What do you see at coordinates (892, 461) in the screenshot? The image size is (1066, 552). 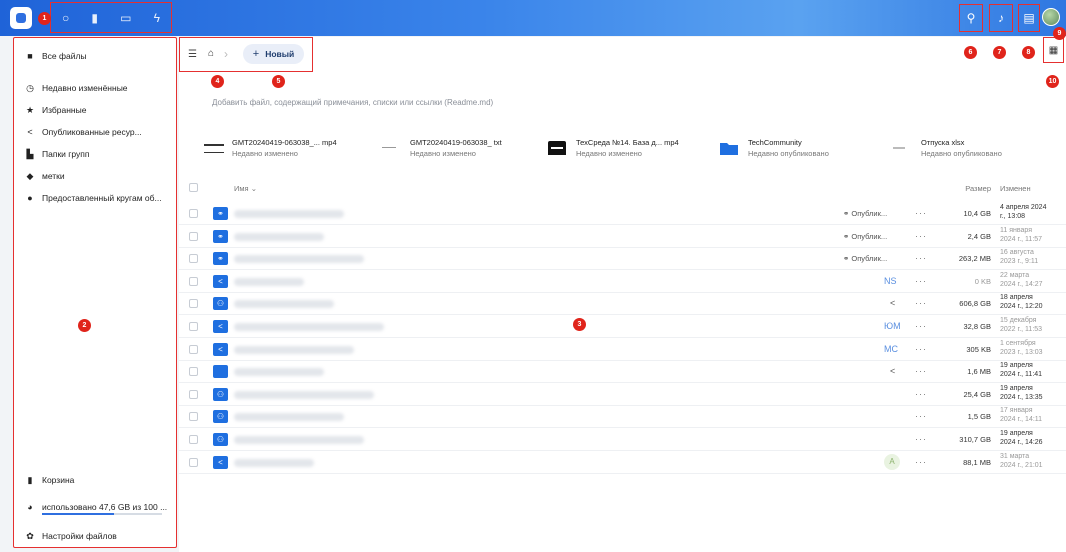 I see `shared-with-avatar: A` at bounding box center [892, 461].